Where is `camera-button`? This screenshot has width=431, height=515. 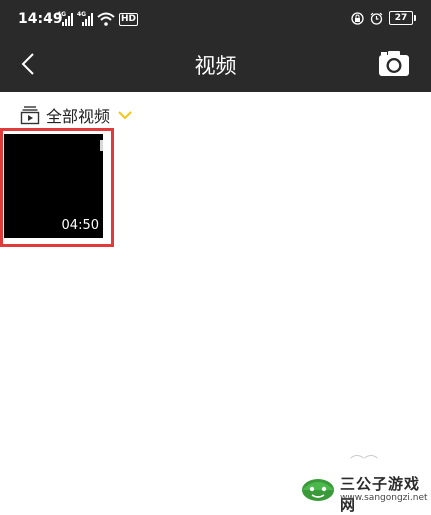 camera-button is located at coordinates (394, 63).